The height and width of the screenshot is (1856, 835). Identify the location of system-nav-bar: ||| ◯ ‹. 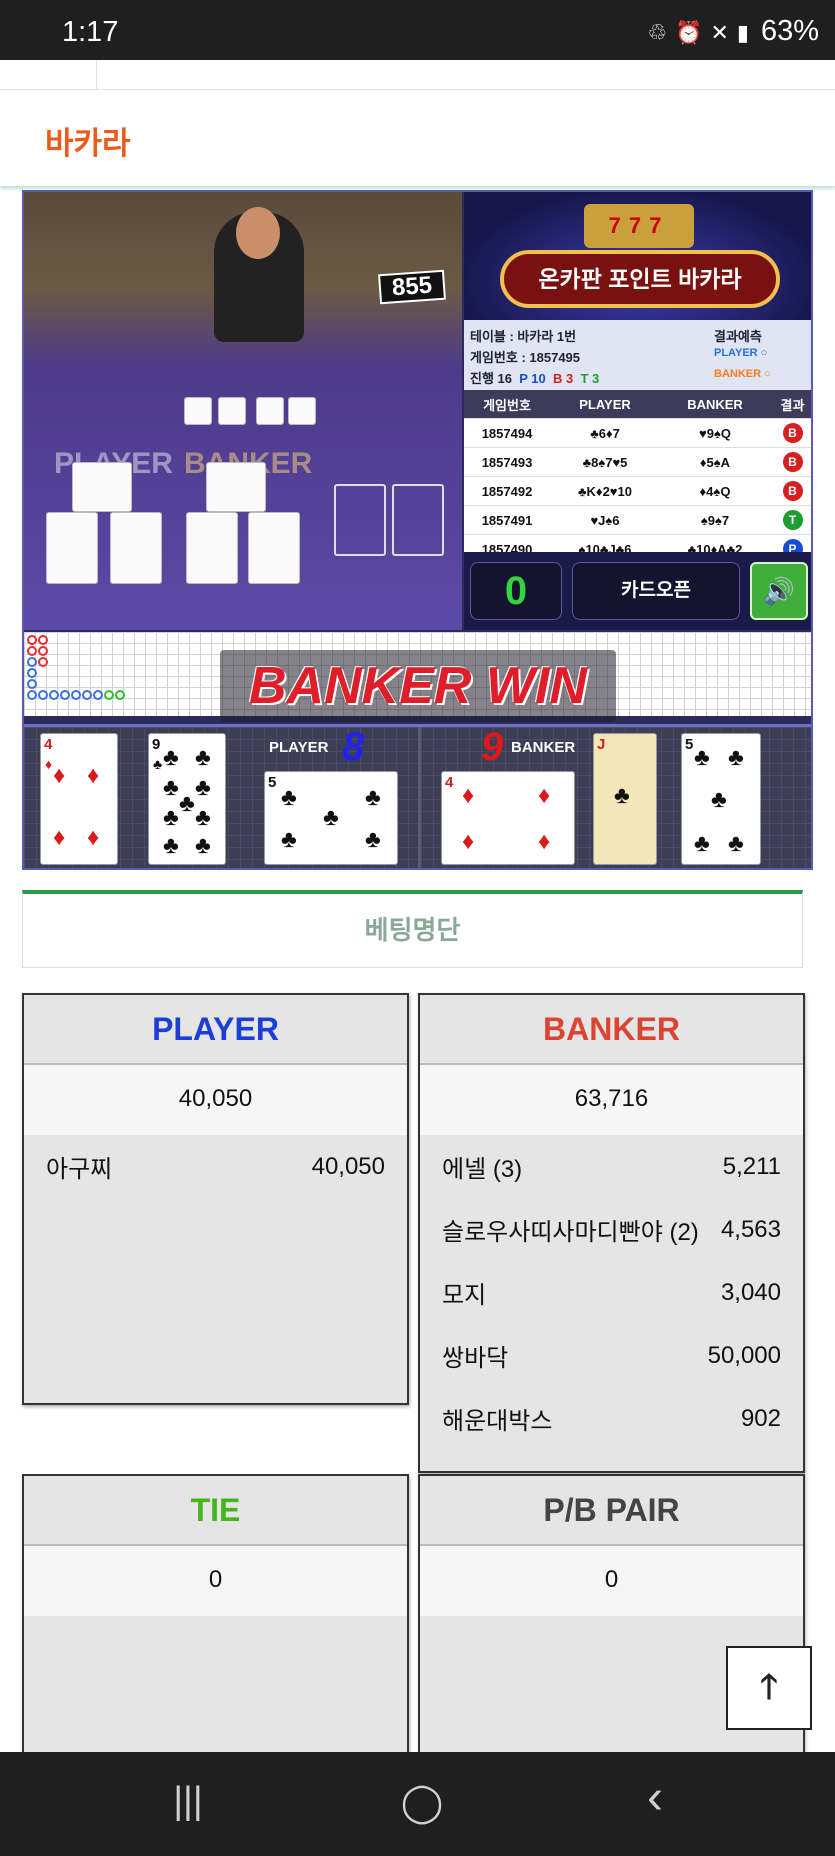
(417, 1804).